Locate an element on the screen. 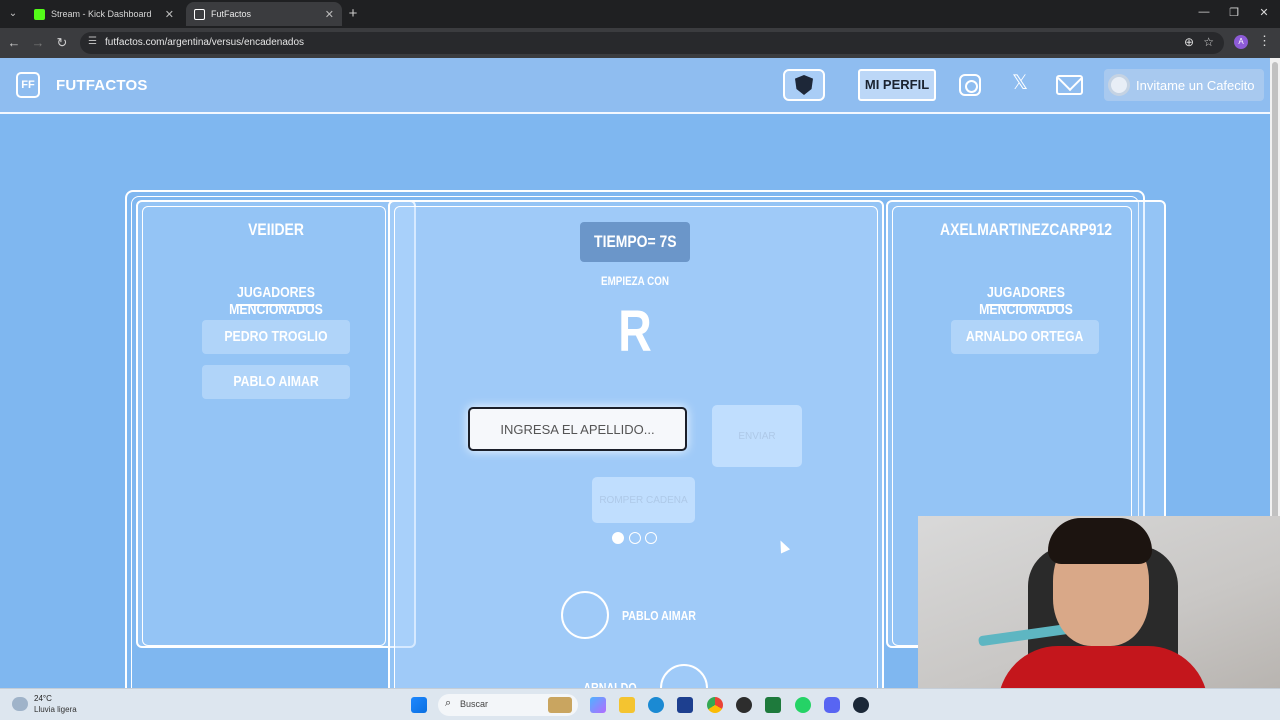 The width and height of the screenshot is (1280, 720). futfactos-logo-icon: FF is located at coordinates (28, 85).